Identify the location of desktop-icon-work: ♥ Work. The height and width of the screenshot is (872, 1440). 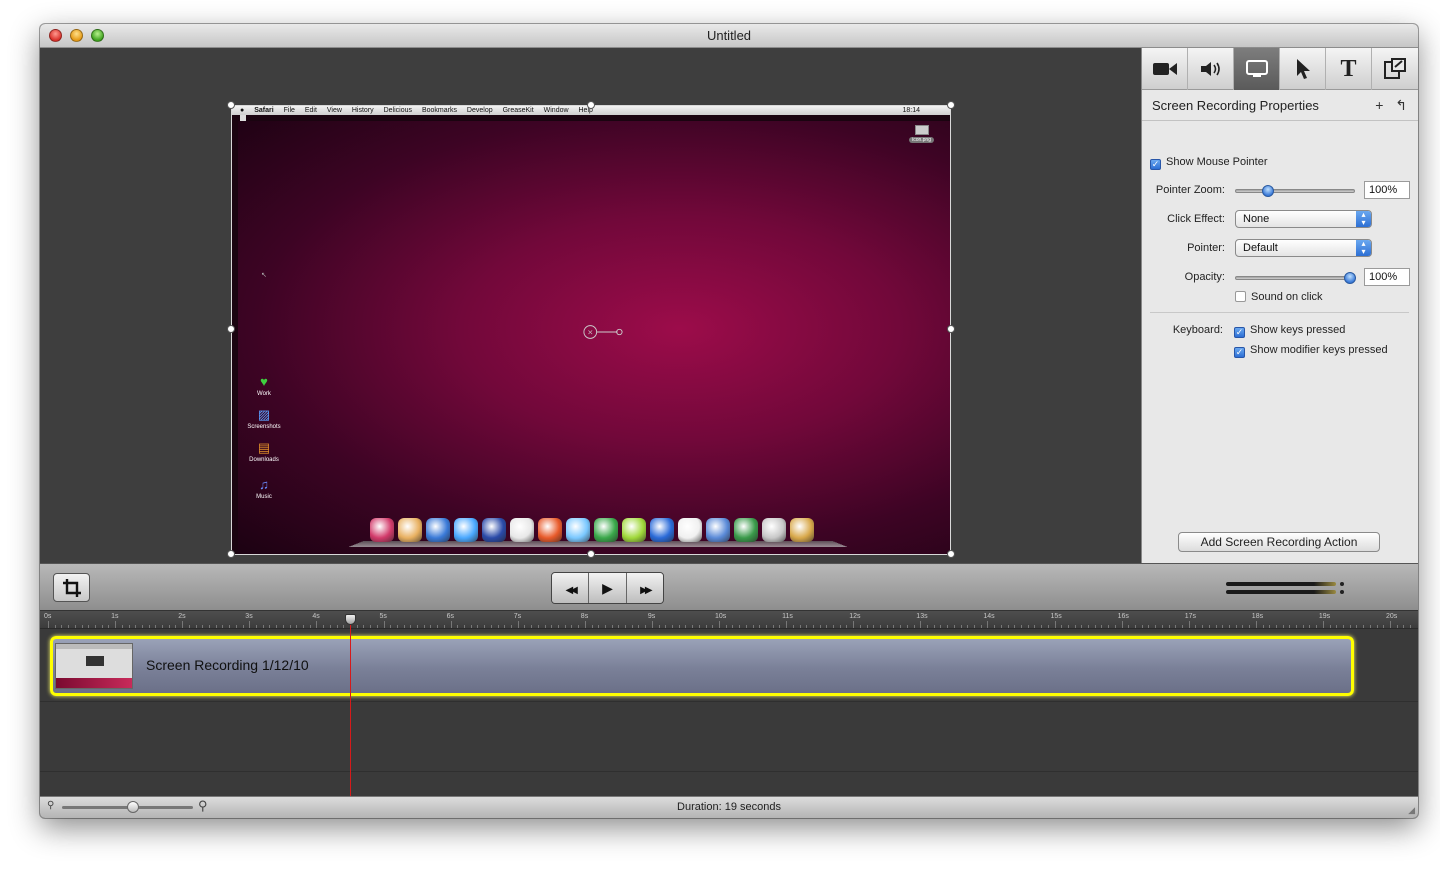
(264, 385).